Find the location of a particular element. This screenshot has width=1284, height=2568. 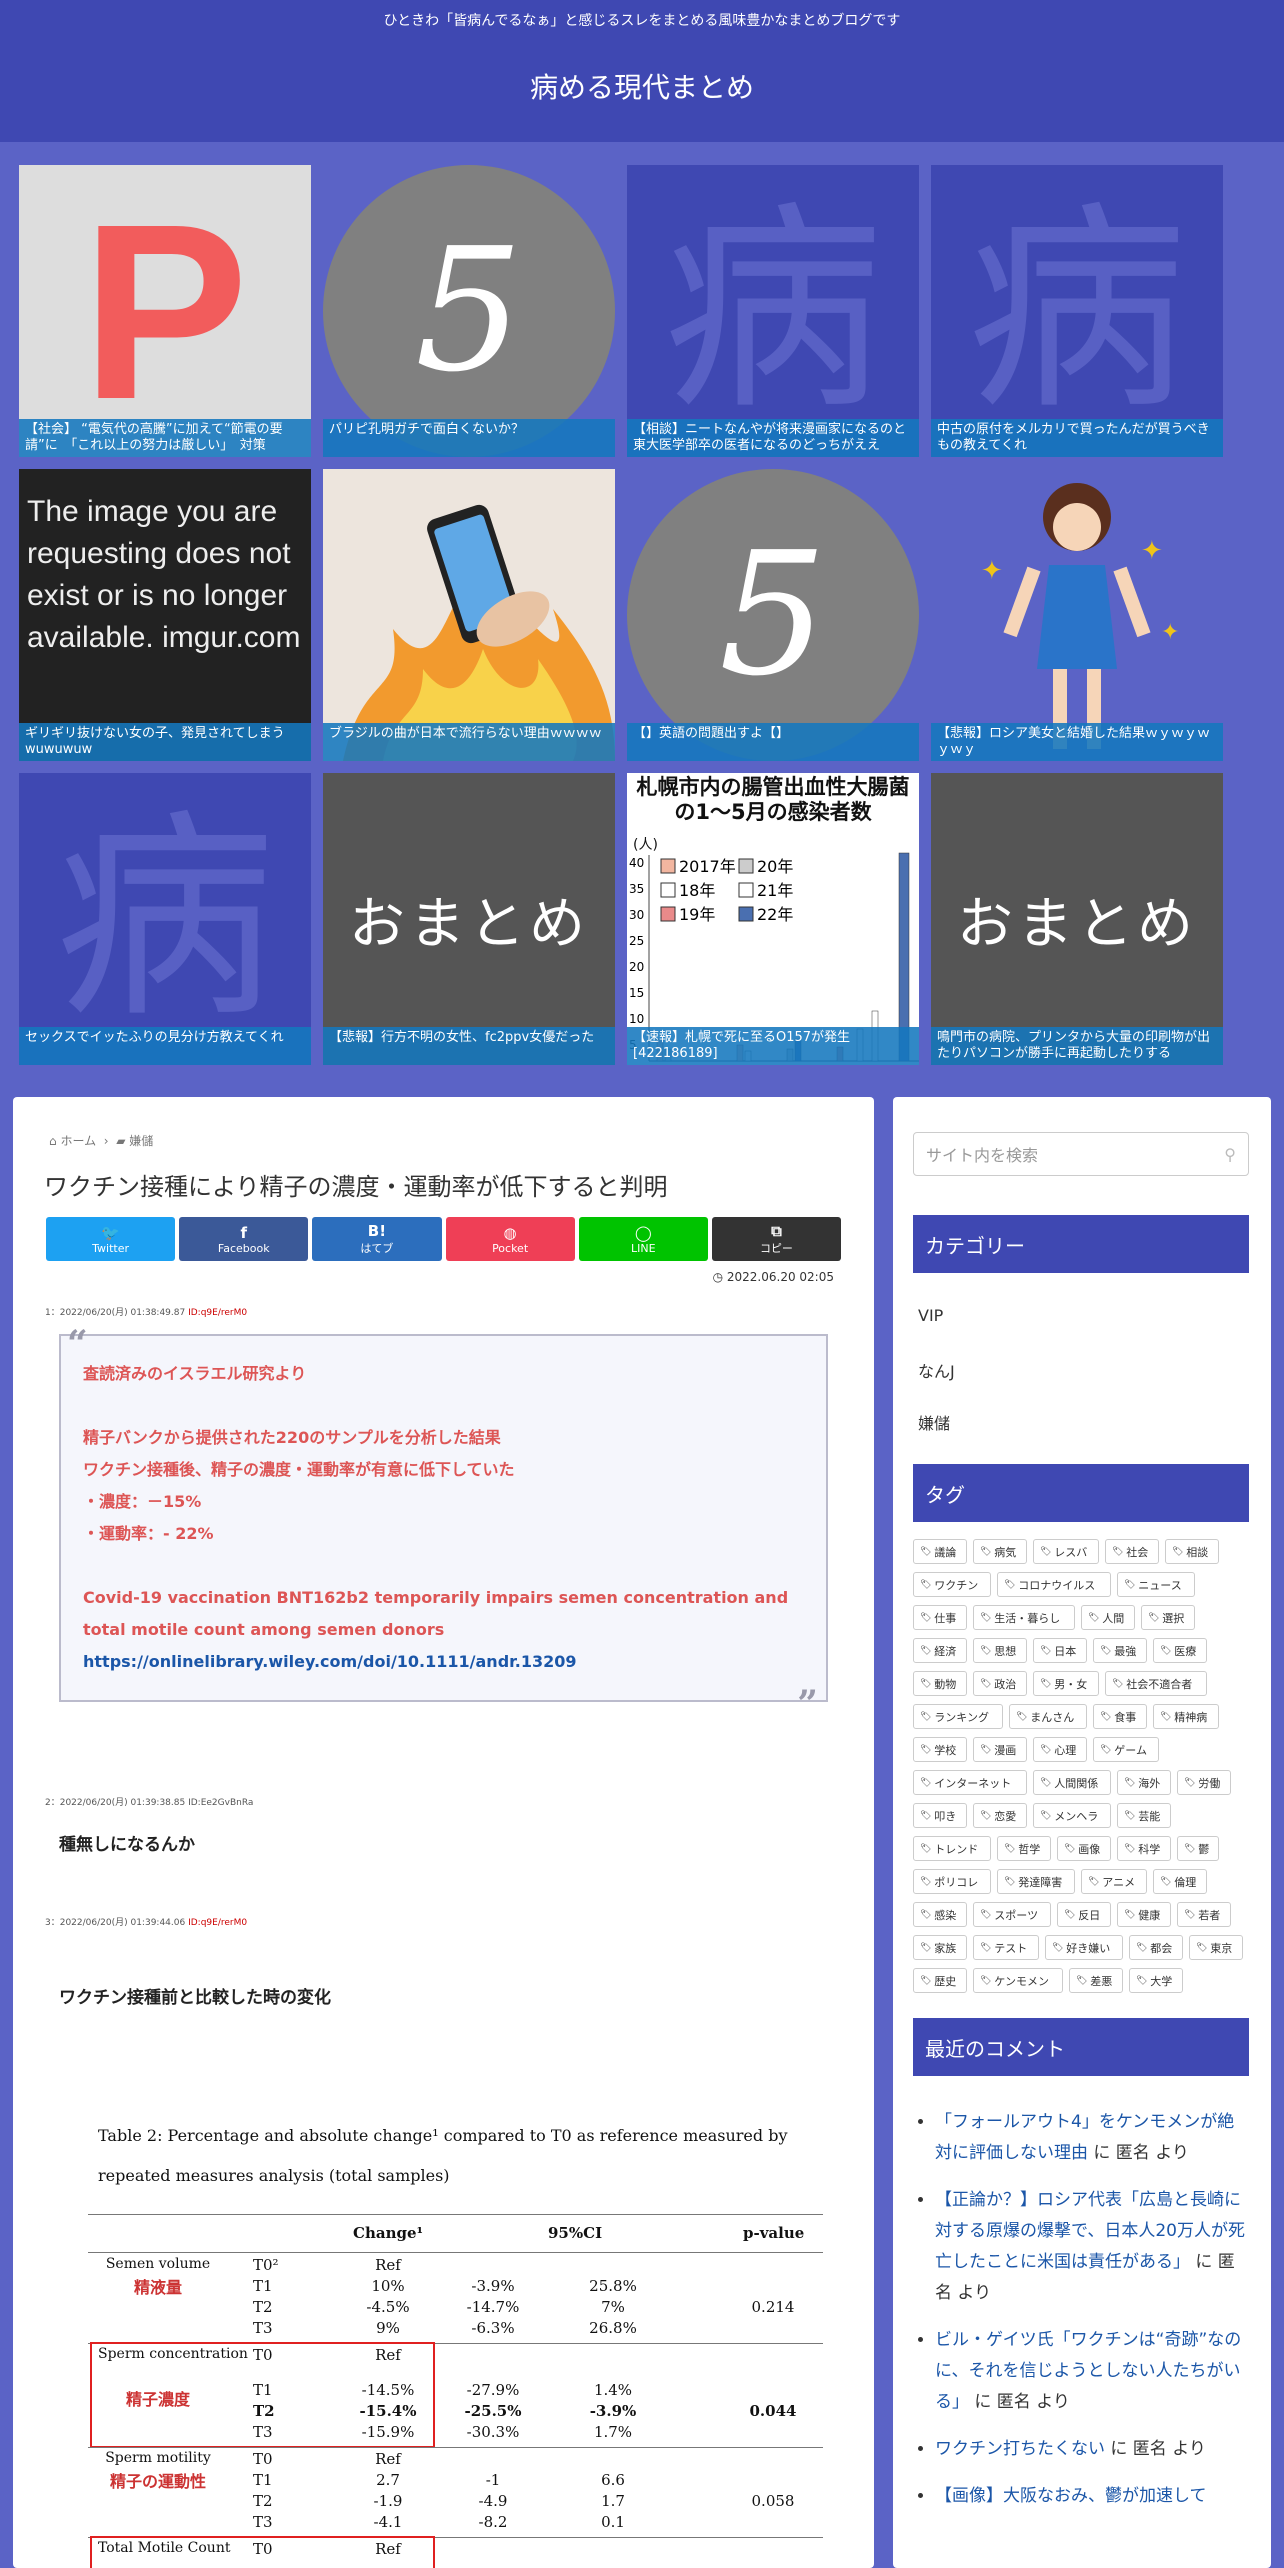

tag-link: 🏷 若者 is located at coordinates (1204, 1914).